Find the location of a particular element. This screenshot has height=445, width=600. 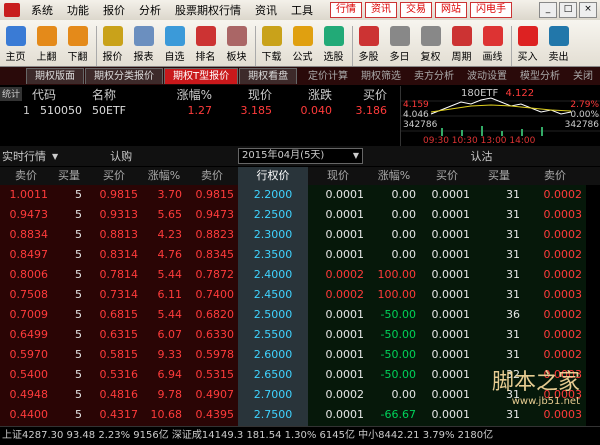

cell-4: 0.7400 is located at coordinates (212, 295).